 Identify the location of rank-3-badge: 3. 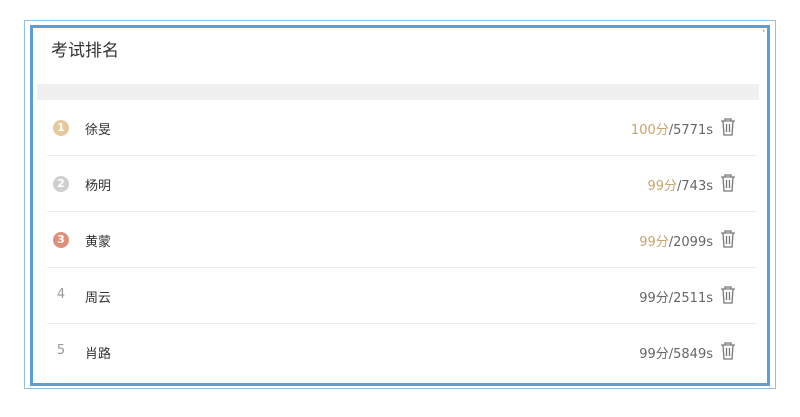
(61, 240).